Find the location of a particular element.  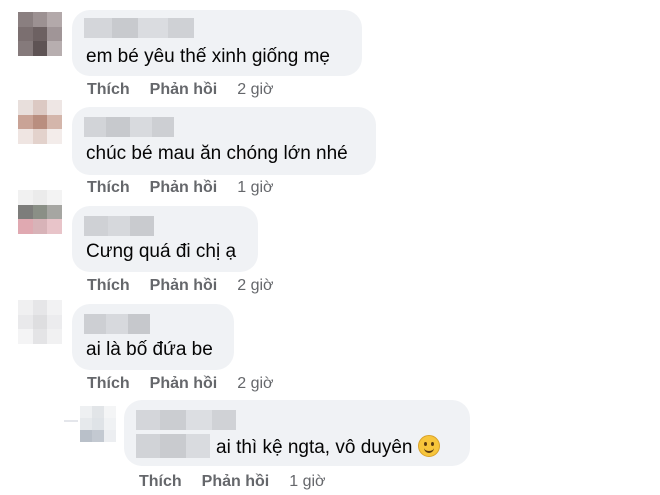

comment-text: ai là bố đứa be is located at coordinates (149, 349).